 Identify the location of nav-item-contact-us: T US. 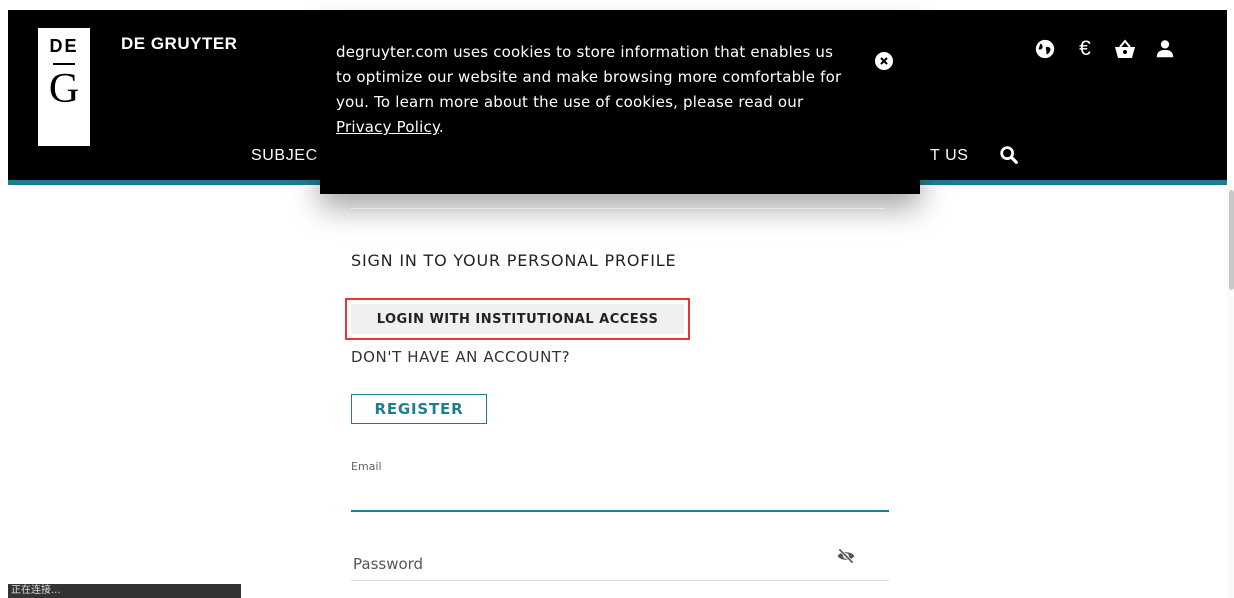
(949, 156).